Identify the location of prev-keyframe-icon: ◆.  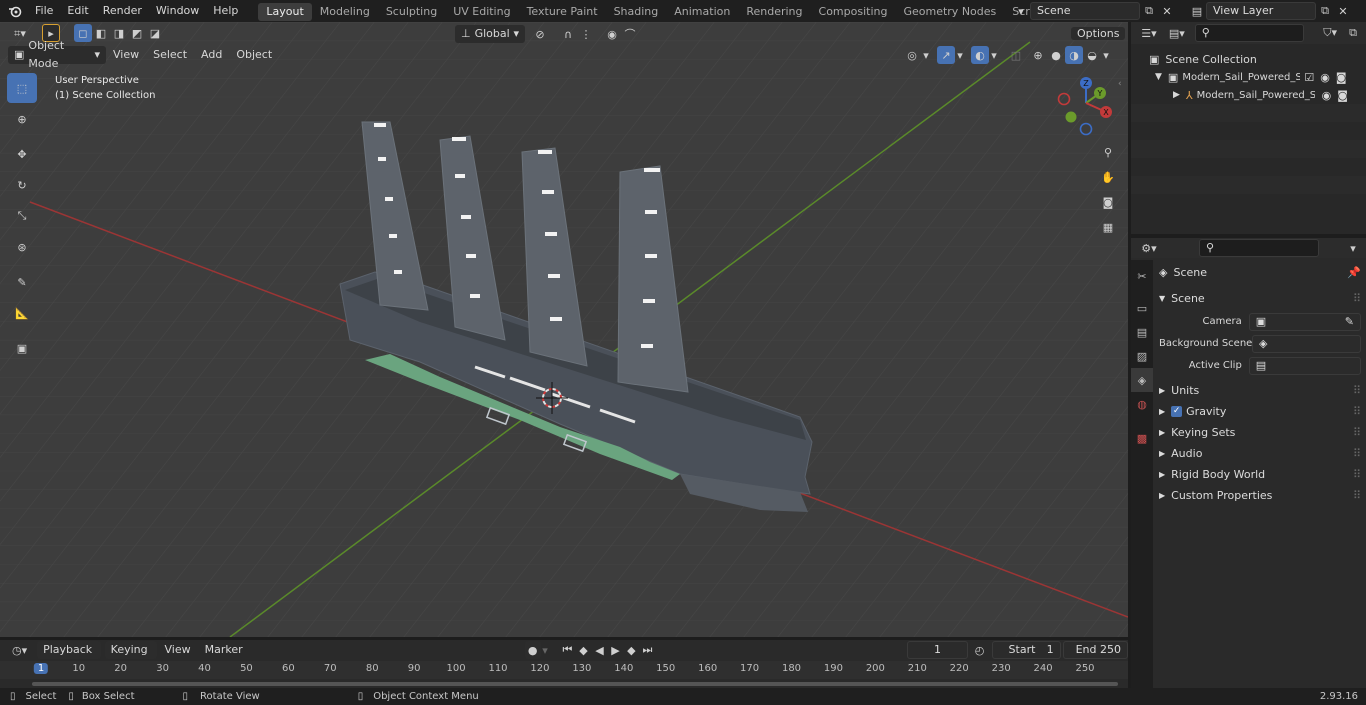
(583, 650).